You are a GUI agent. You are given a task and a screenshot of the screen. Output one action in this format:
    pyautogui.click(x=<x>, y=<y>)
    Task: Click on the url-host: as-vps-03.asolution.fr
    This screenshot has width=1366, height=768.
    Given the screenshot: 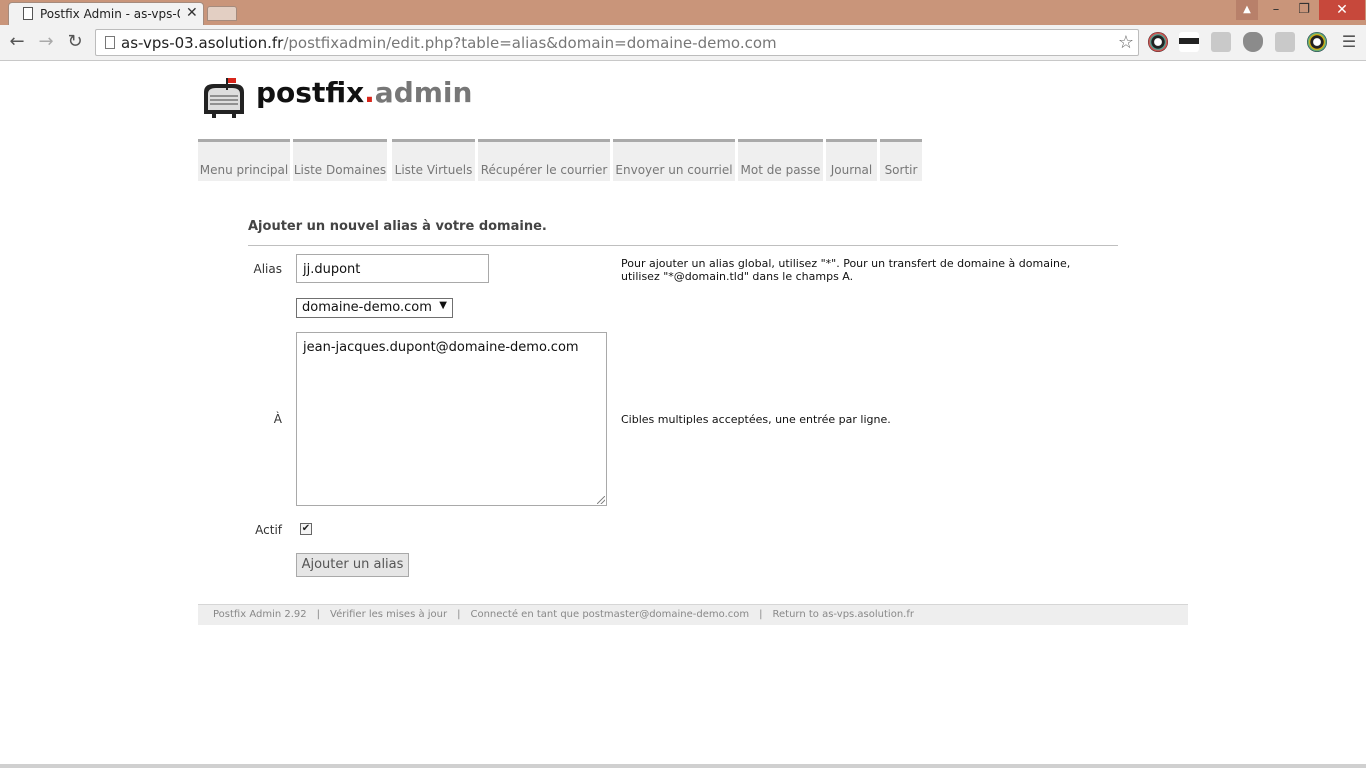 What is the action you would take?
    pyautogui.click(x=202, y=43)
    